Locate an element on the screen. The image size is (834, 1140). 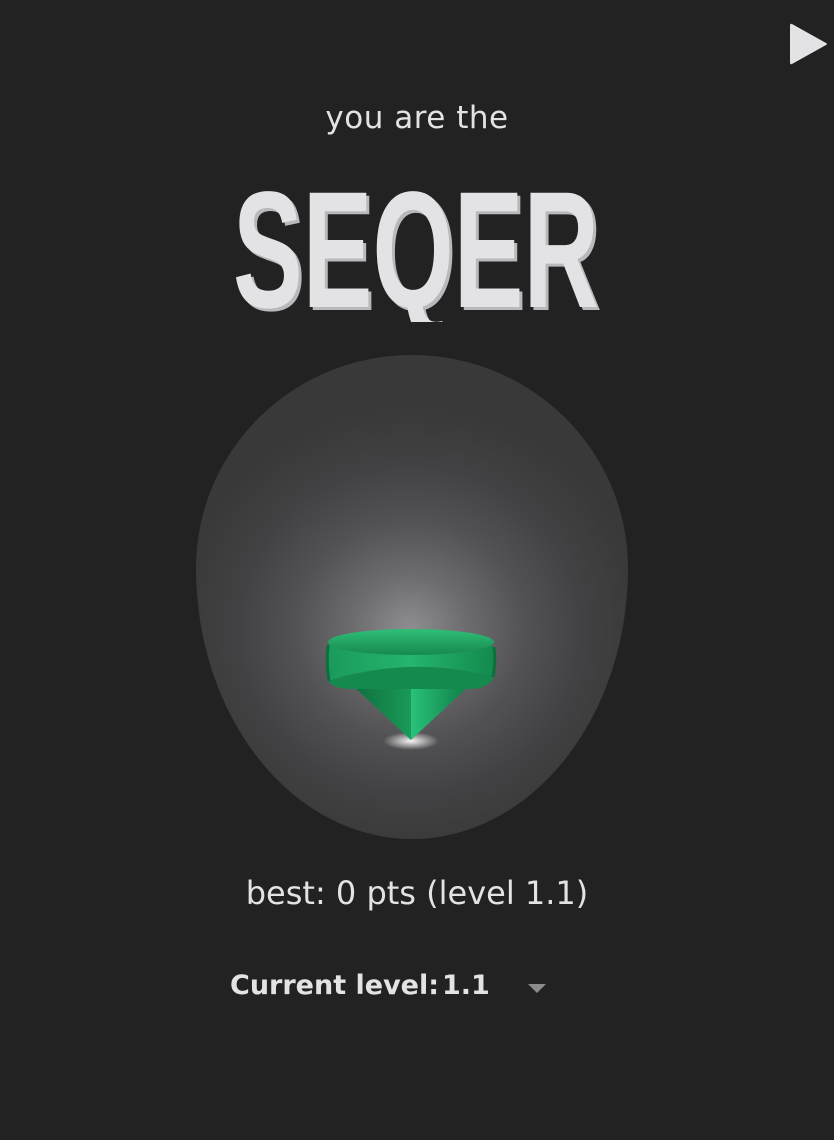
play-button is located at coordinates (808, 44).